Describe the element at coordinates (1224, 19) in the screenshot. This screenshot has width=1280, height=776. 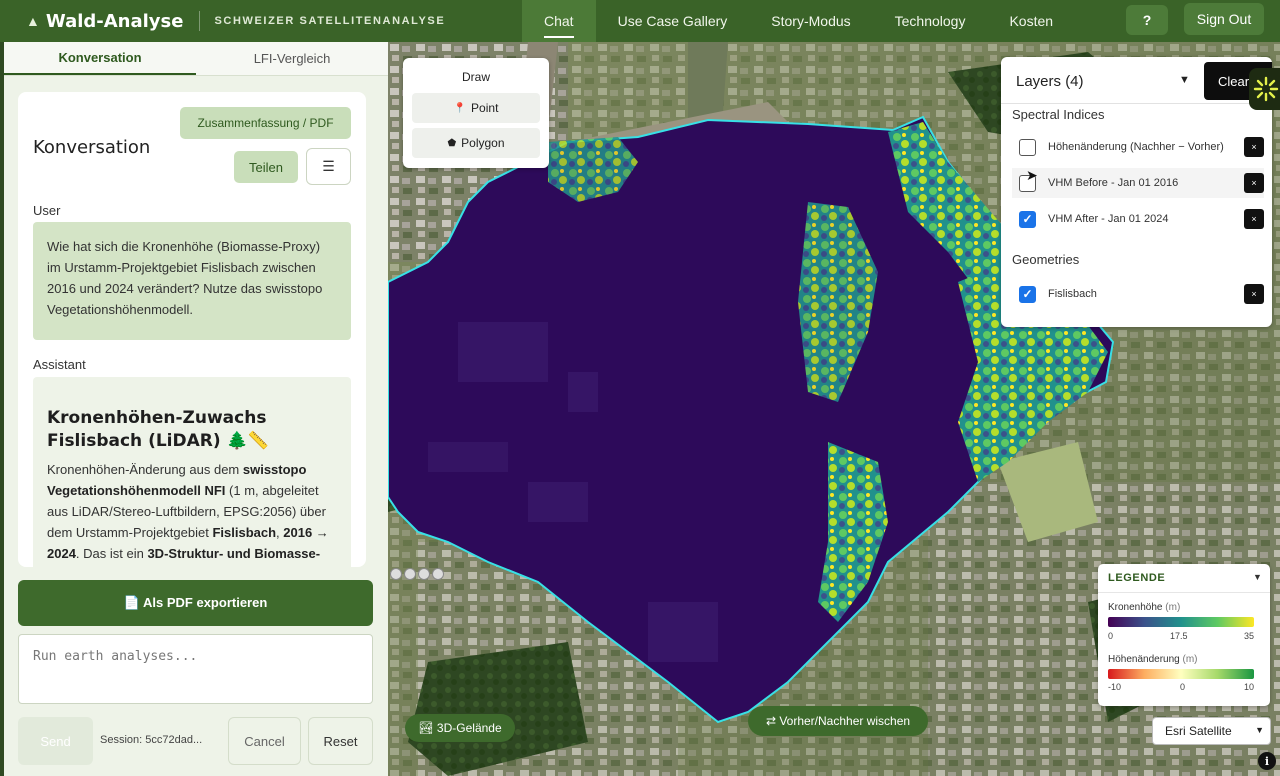
I see `sign-out-button: Sign Out` at that location.